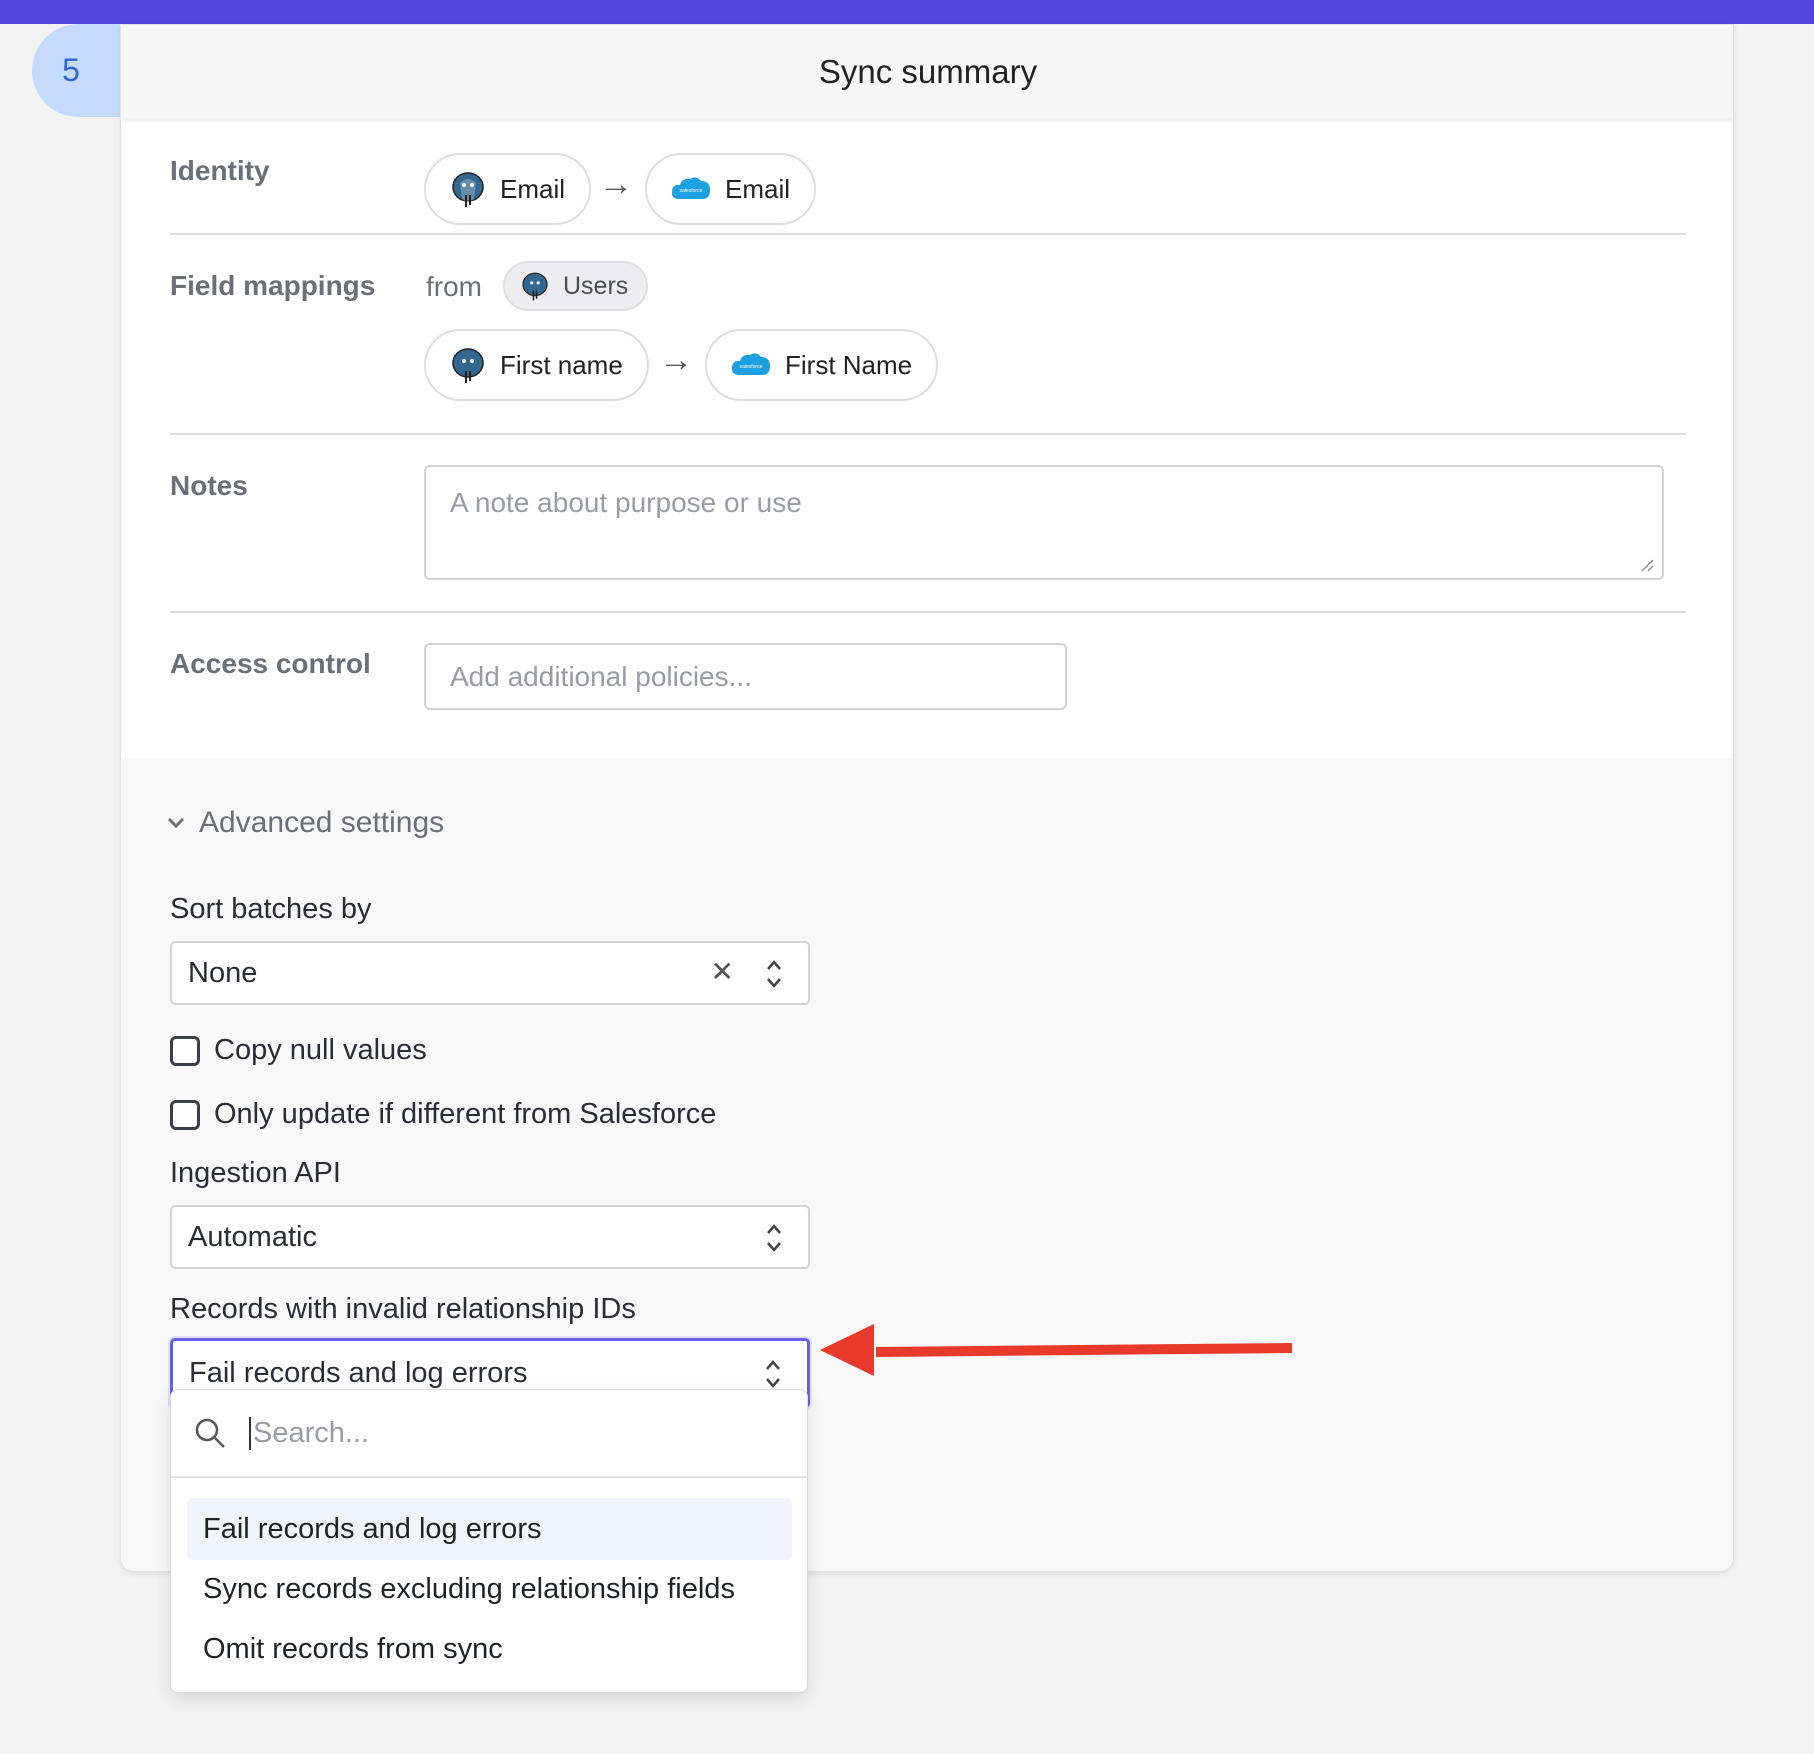 Image resolution: width=1814 pixels, height=1754 pixels. What do you see at coordinates (489, 1529) in the screenshot?
I see `dropdown-option: Fail records and log errors` at bounding box center [489, 1529].